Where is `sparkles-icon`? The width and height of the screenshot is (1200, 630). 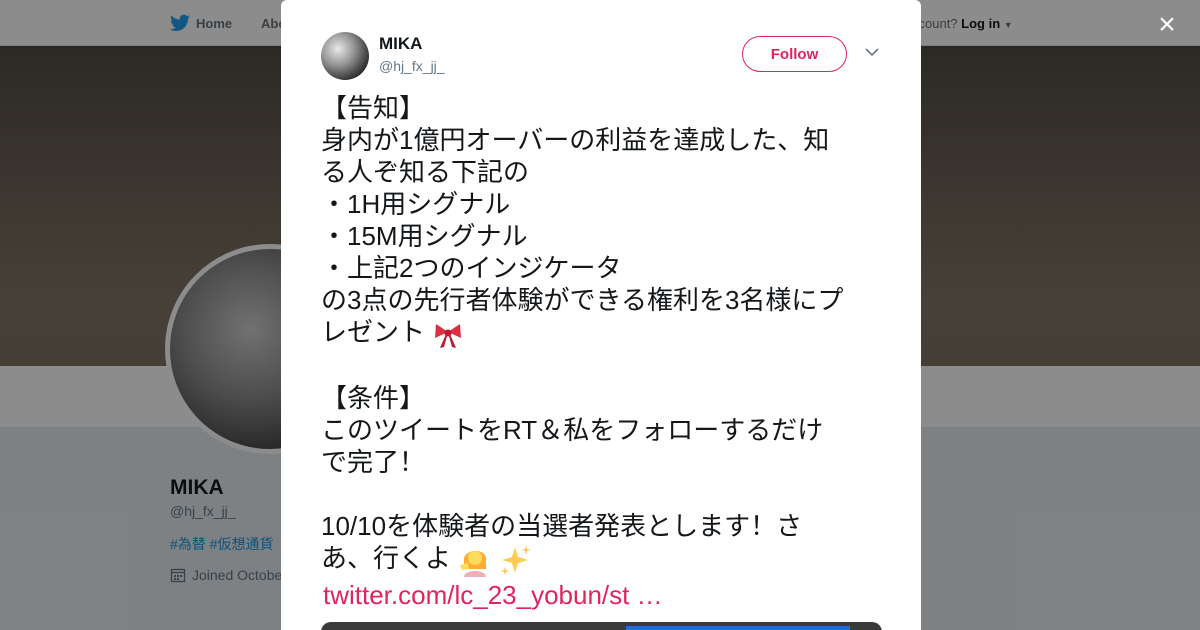 sparkles-icon is located at coordinates (516, 560).